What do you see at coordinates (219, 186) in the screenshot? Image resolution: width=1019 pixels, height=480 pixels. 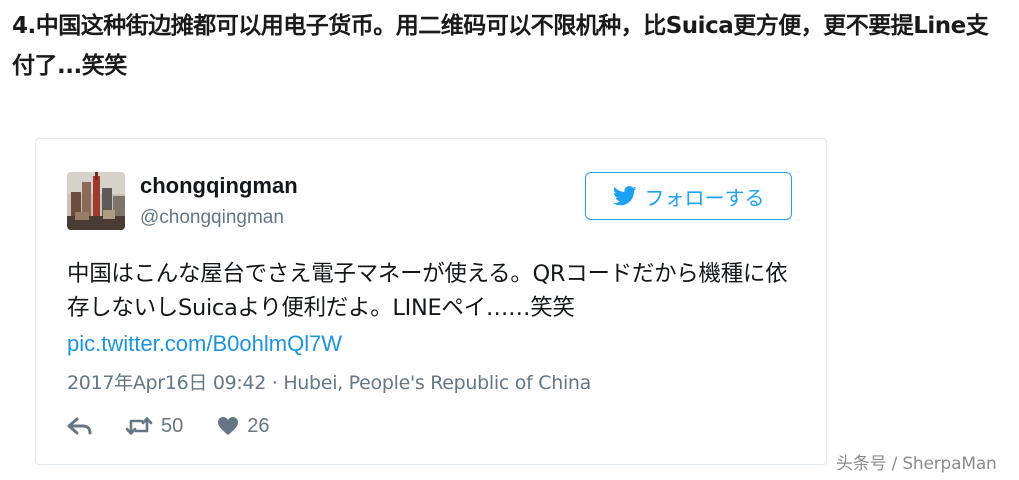 I see `display-name: chongqingman` at bounding box center [219, 186].